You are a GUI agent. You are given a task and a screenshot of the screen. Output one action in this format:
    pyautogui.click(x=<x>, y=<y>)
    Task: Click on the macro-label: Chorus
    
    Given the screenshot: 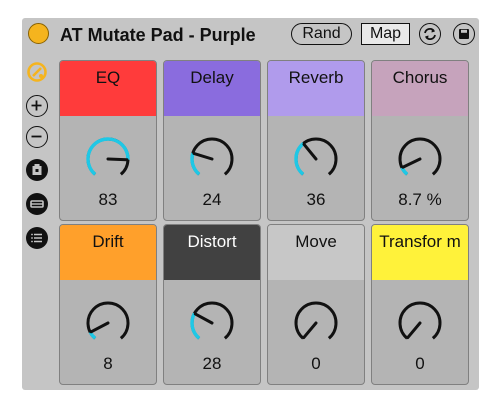 What is the action you would take?
    pyautogui.click(x=420, y=88)
    